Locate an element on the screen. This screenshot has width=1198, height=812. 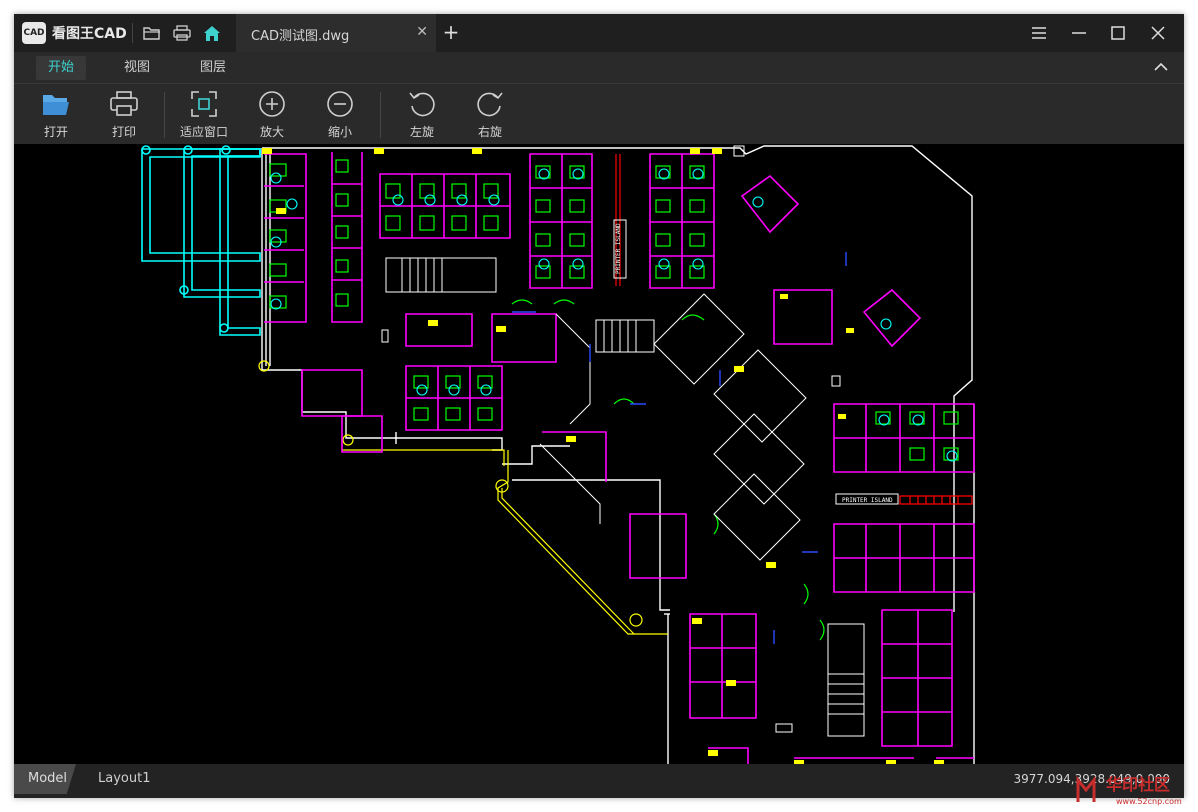
zoom-out-label: 缩小 is located at coordinates (339, 132).